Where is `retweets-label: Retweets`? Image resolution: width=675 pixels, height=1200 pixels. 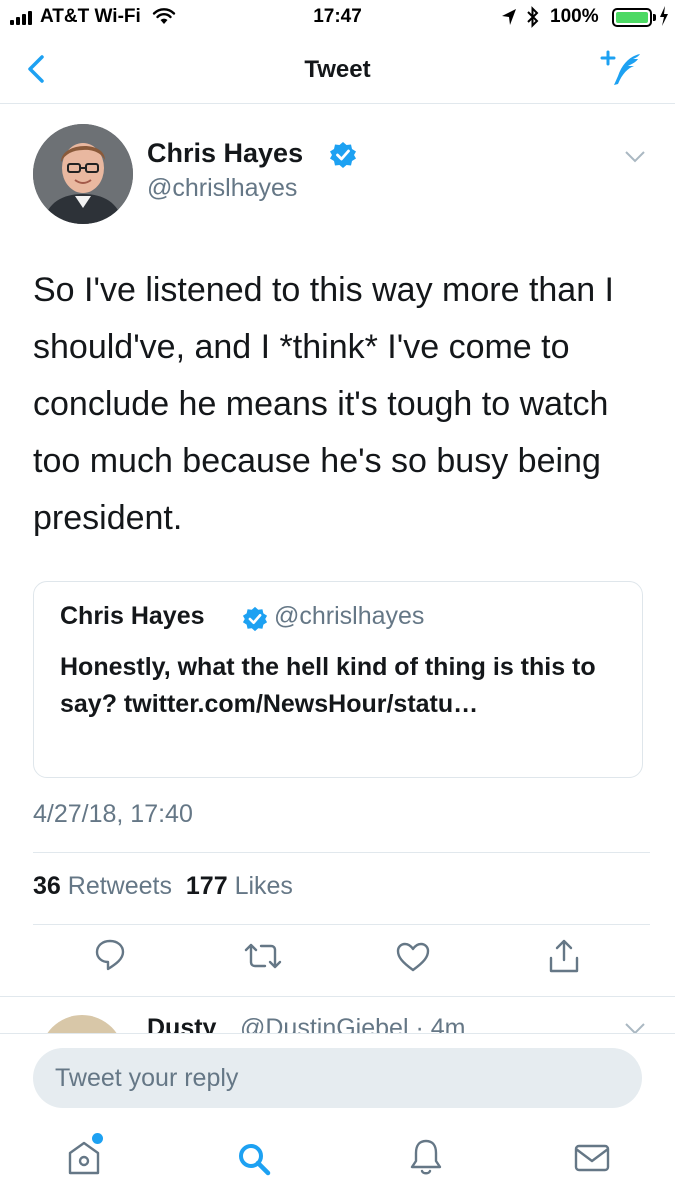
retweets-label: Retweets is located at coordinates (119, 886).